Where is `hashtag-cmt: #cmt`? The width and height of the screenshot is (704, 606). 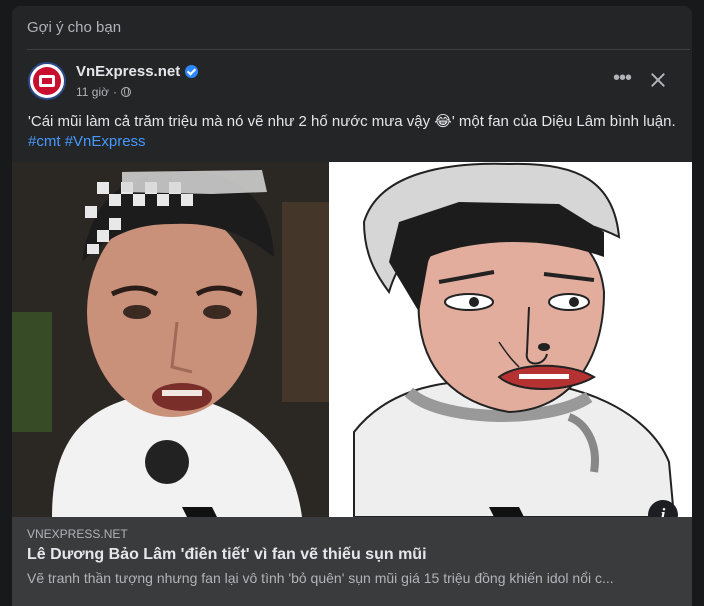 hashtag-cmt: #cmt is located at coordinates (44, 141).